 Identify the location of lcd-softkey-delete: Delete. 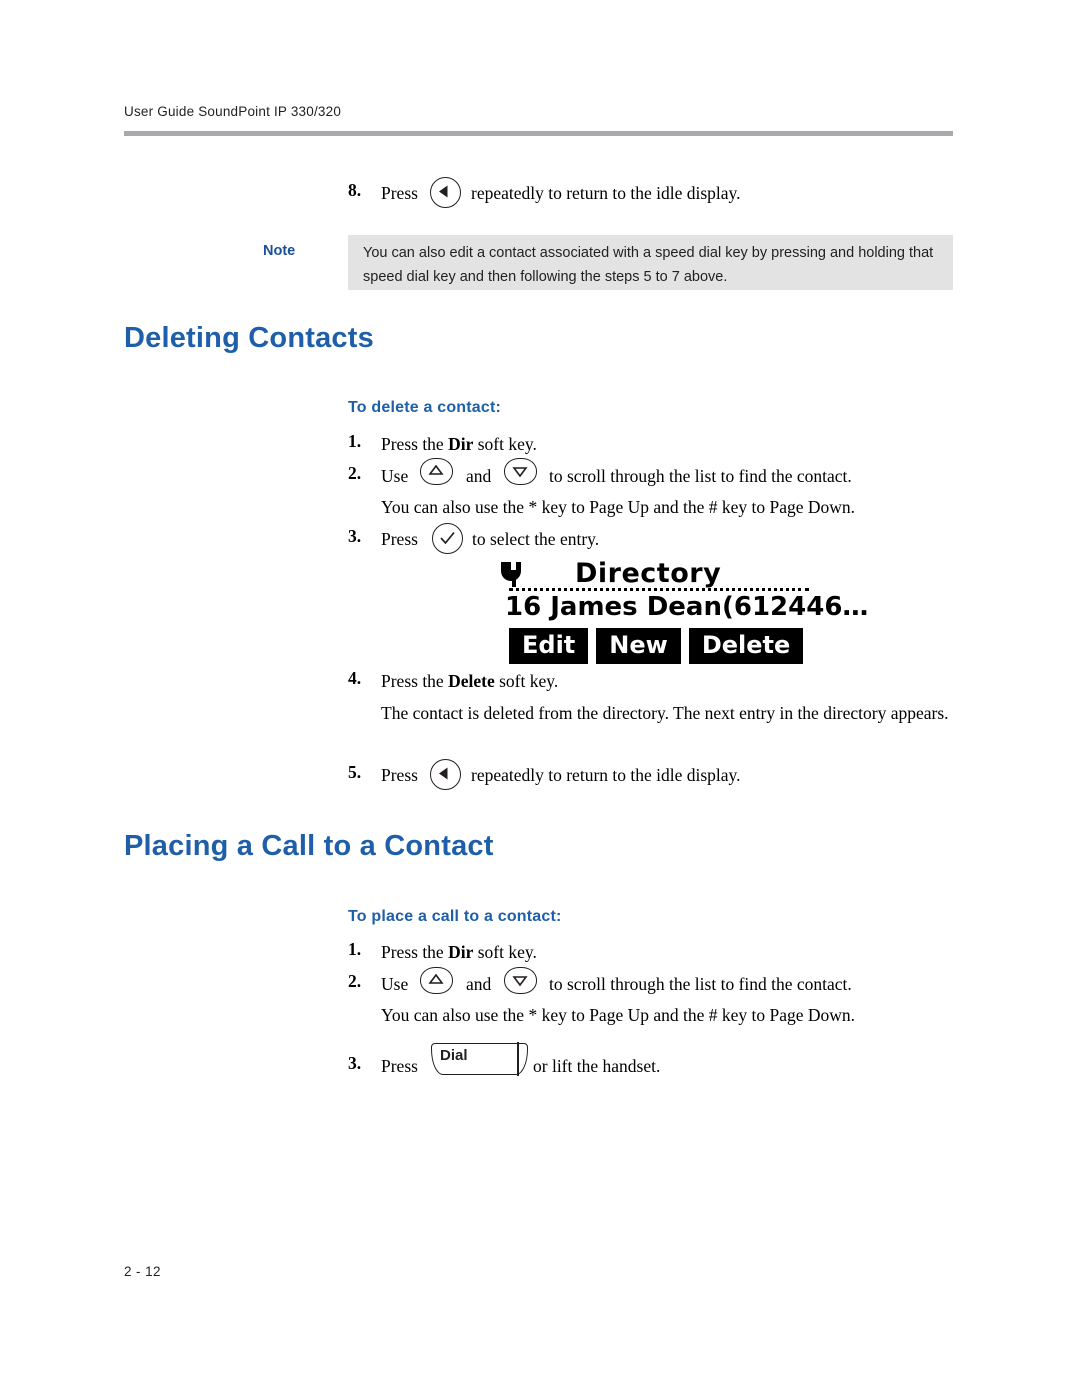
(746, 646).